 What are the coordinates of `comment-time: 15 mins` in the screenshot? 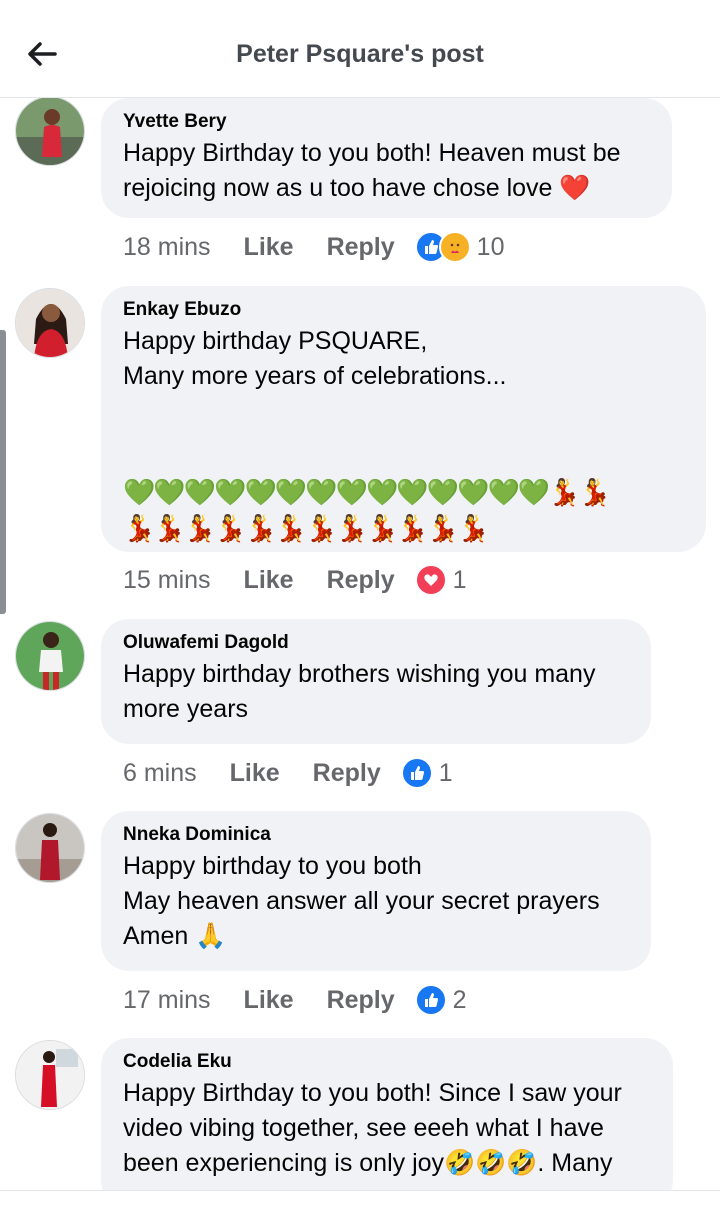 It's located at (167, 580).